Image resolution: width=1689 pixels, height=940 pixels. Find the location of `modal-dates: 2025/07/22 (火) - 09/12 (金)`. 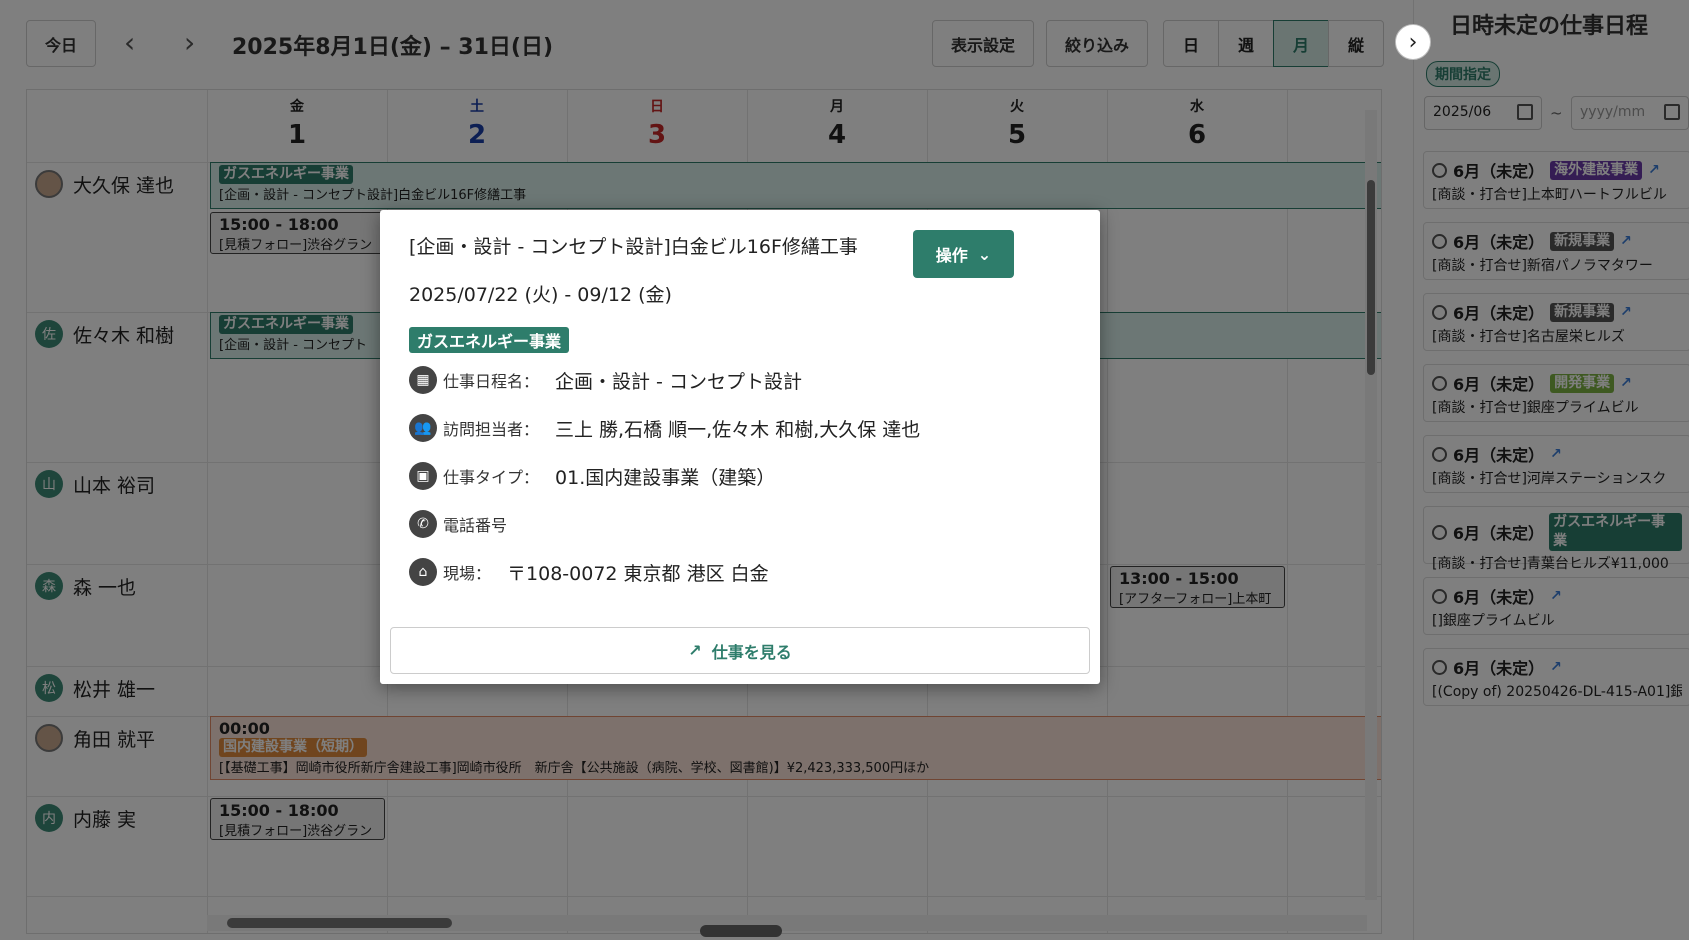

modal-dates: 2025/07/22 (火) - 09/12 (金) is located at coordinates (540, 295).